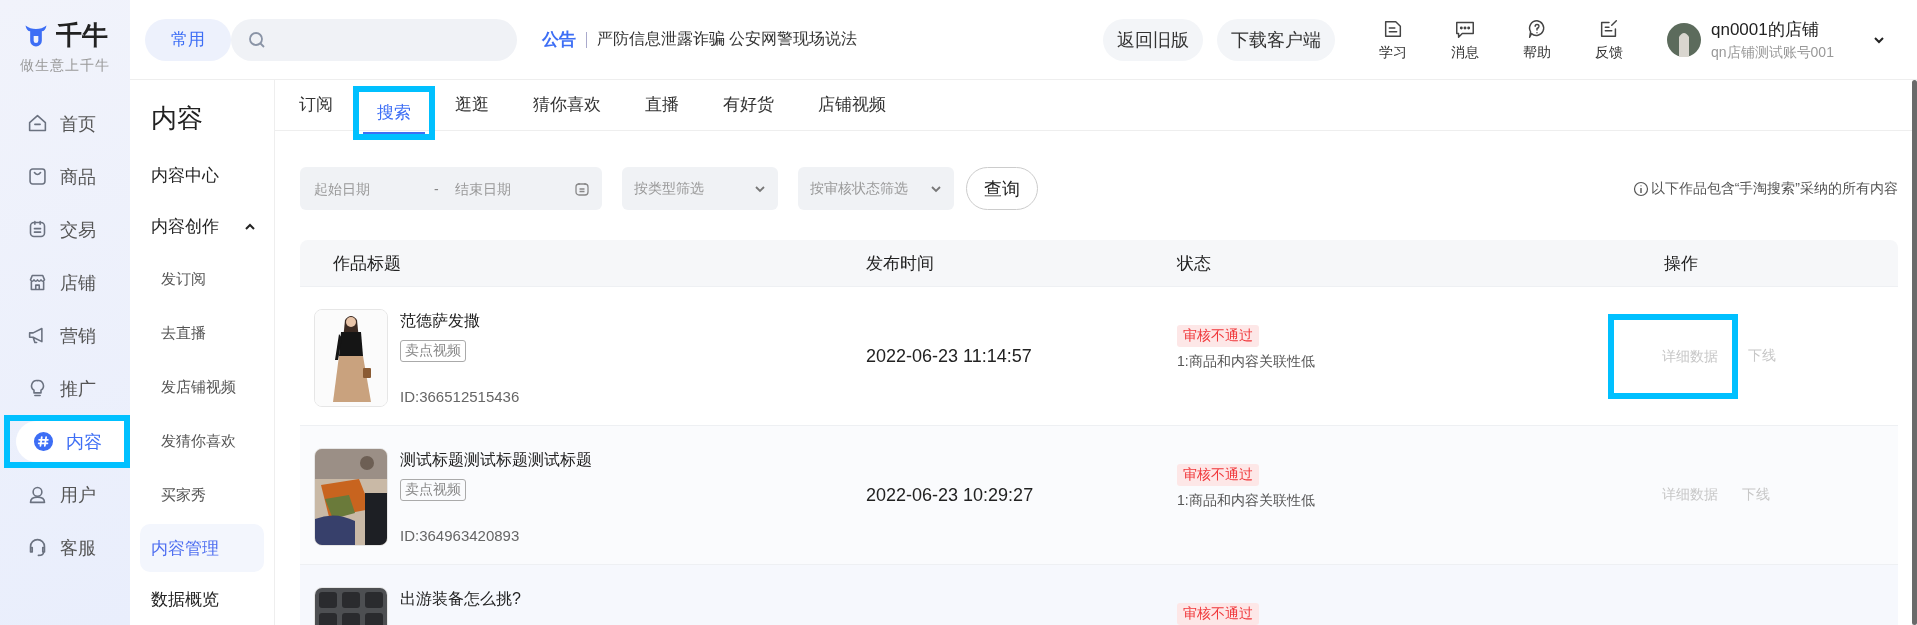  What do you see at coordinates (65, 494) in the screenshot?
I see `nav-item: 用户` at bounding box center [65, 494].